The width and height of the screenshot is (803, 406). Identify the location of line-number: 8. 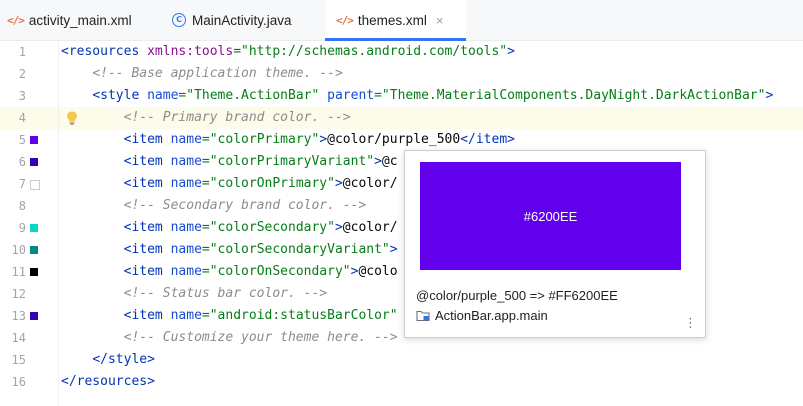
(22, 206).